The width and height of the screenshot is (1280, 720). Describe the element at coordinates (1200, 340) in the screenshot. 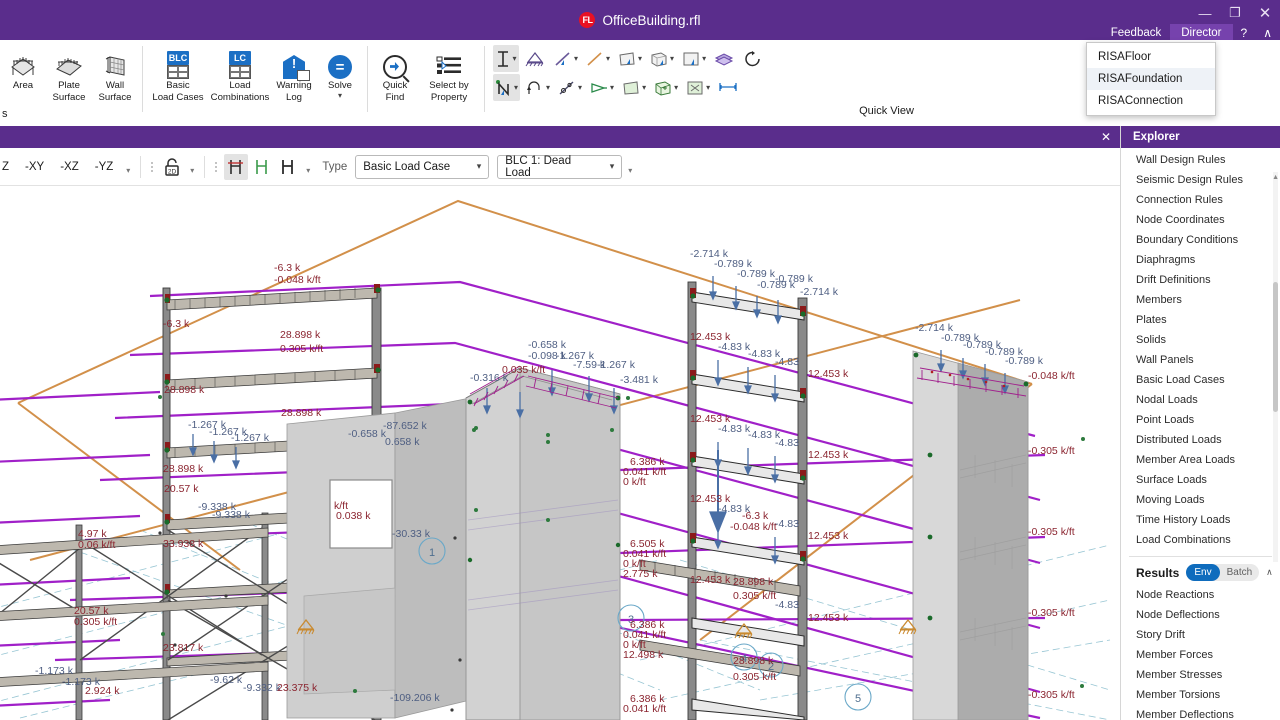

I see `explorer-item: Solids` at that location.